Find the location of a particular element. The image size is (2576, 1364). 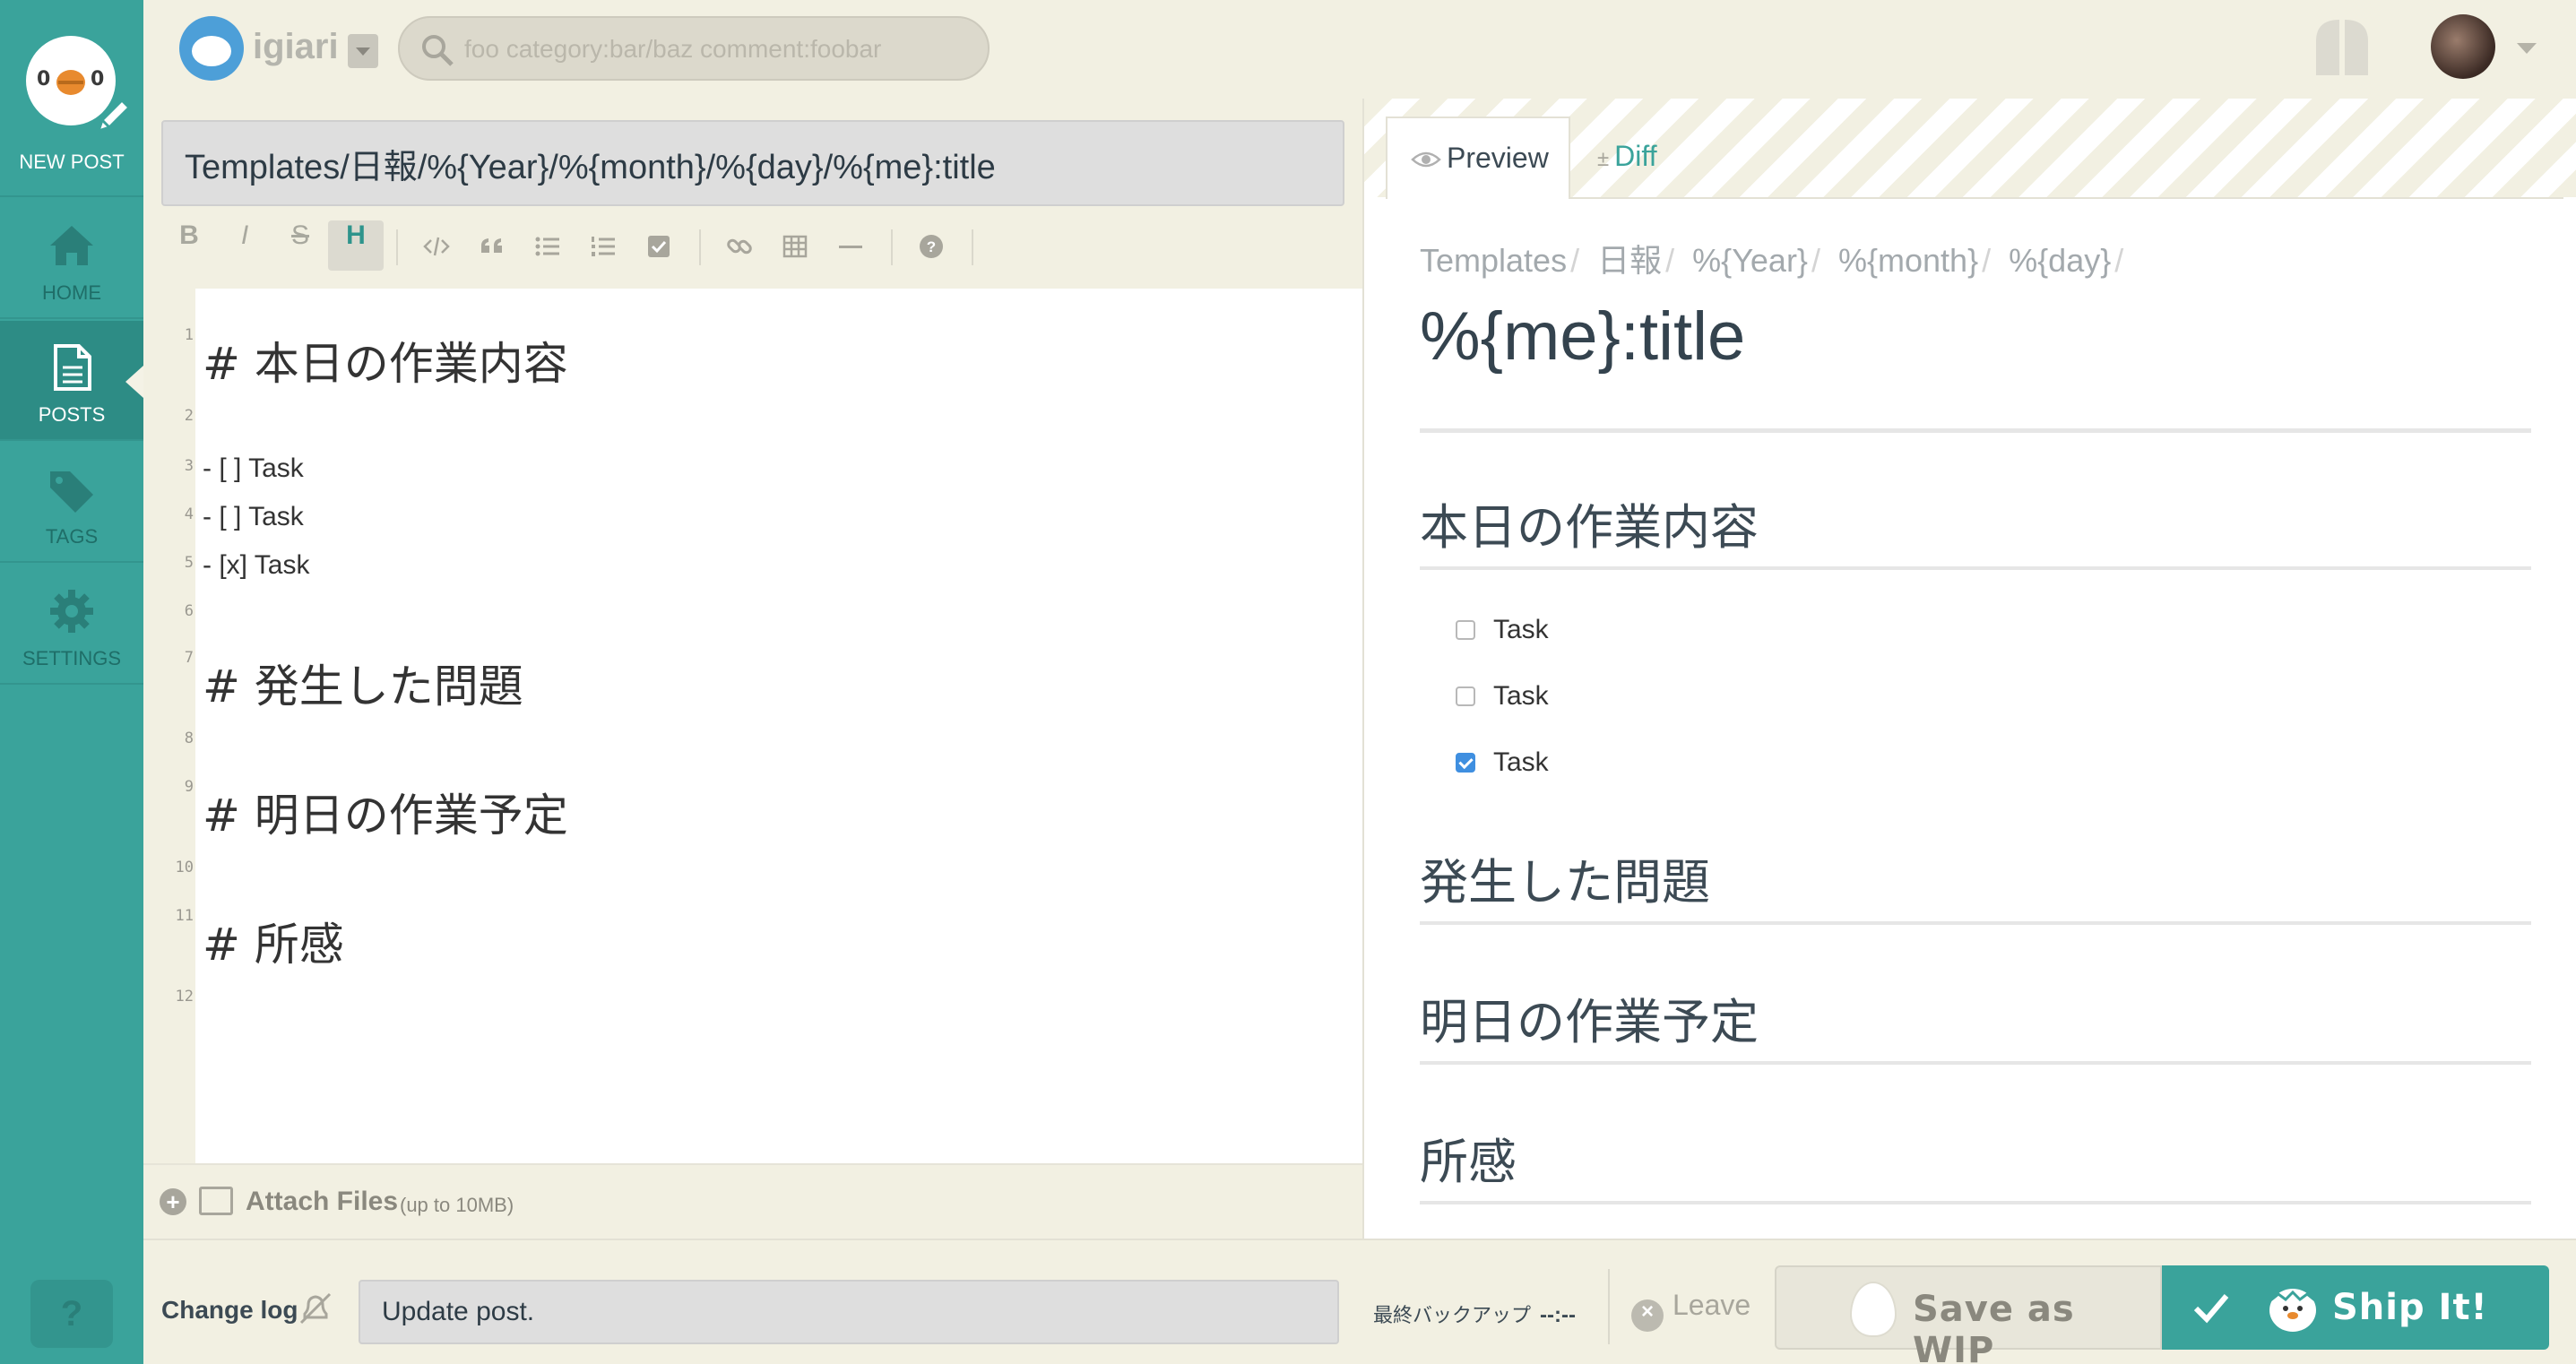

code-line: # 本日の作業内容 is located at coordinates (385, 364).